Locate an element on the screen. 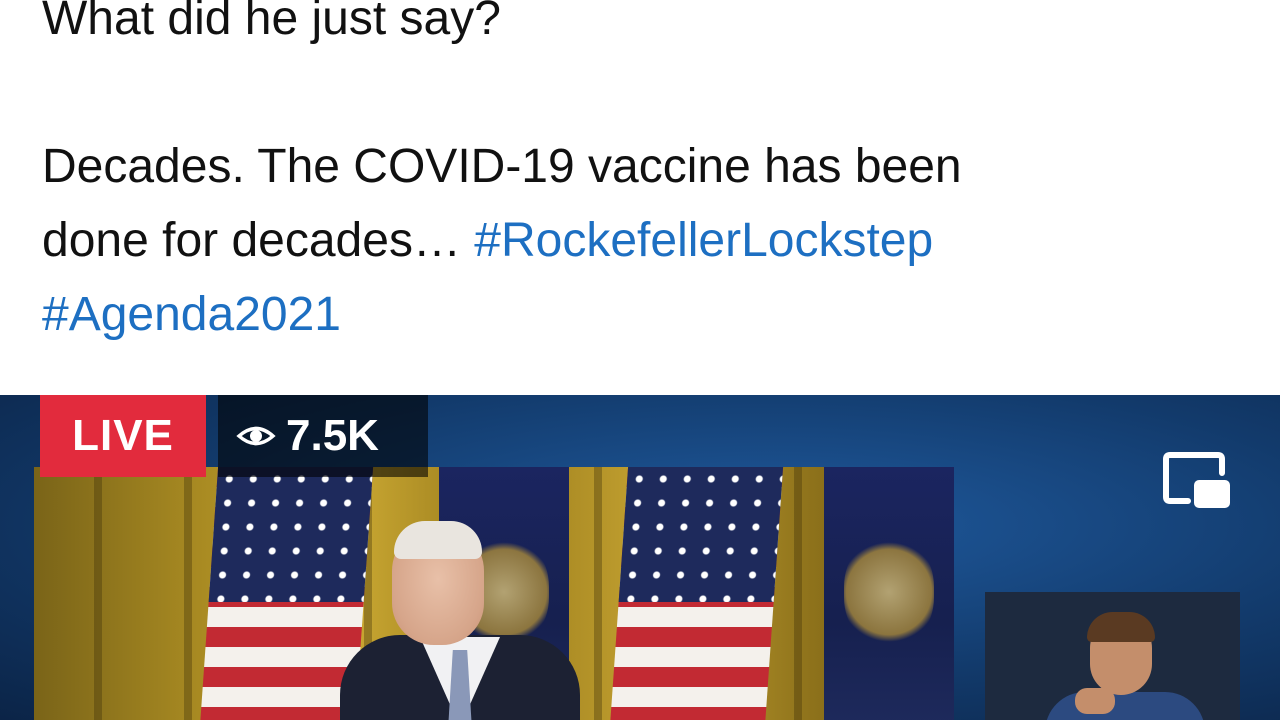 The height and width of the screenshot is (720, 1280). post-line-question: What did he just say? is located at coordinates (271, 22).